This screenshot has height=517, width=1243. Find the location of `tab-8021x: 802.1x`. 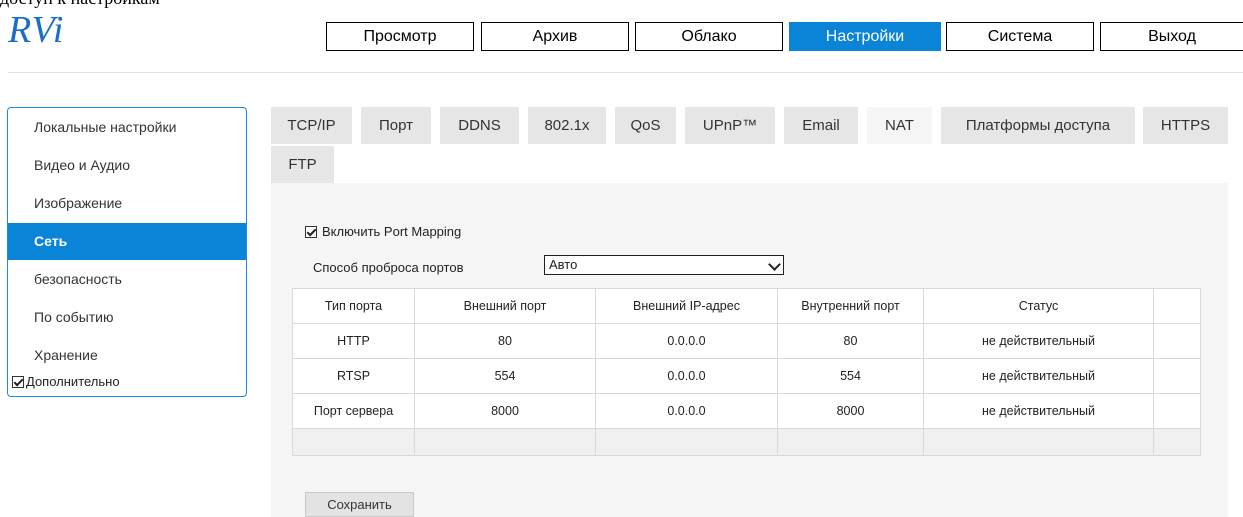

tab-8021x: 802.1x is located at coordinates (567, 125).